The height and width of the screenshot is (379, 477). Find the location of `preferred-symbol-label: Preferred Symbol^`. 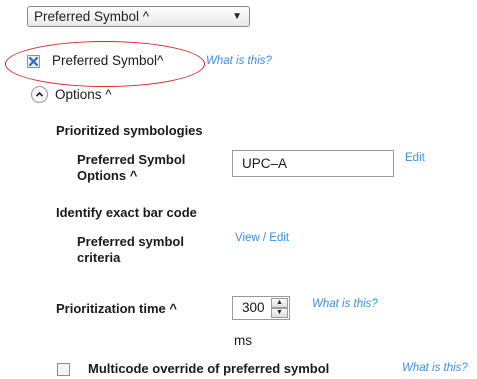

preferred-symbol-label: Preferred Symbol^ is located at coordinates (108, 60).